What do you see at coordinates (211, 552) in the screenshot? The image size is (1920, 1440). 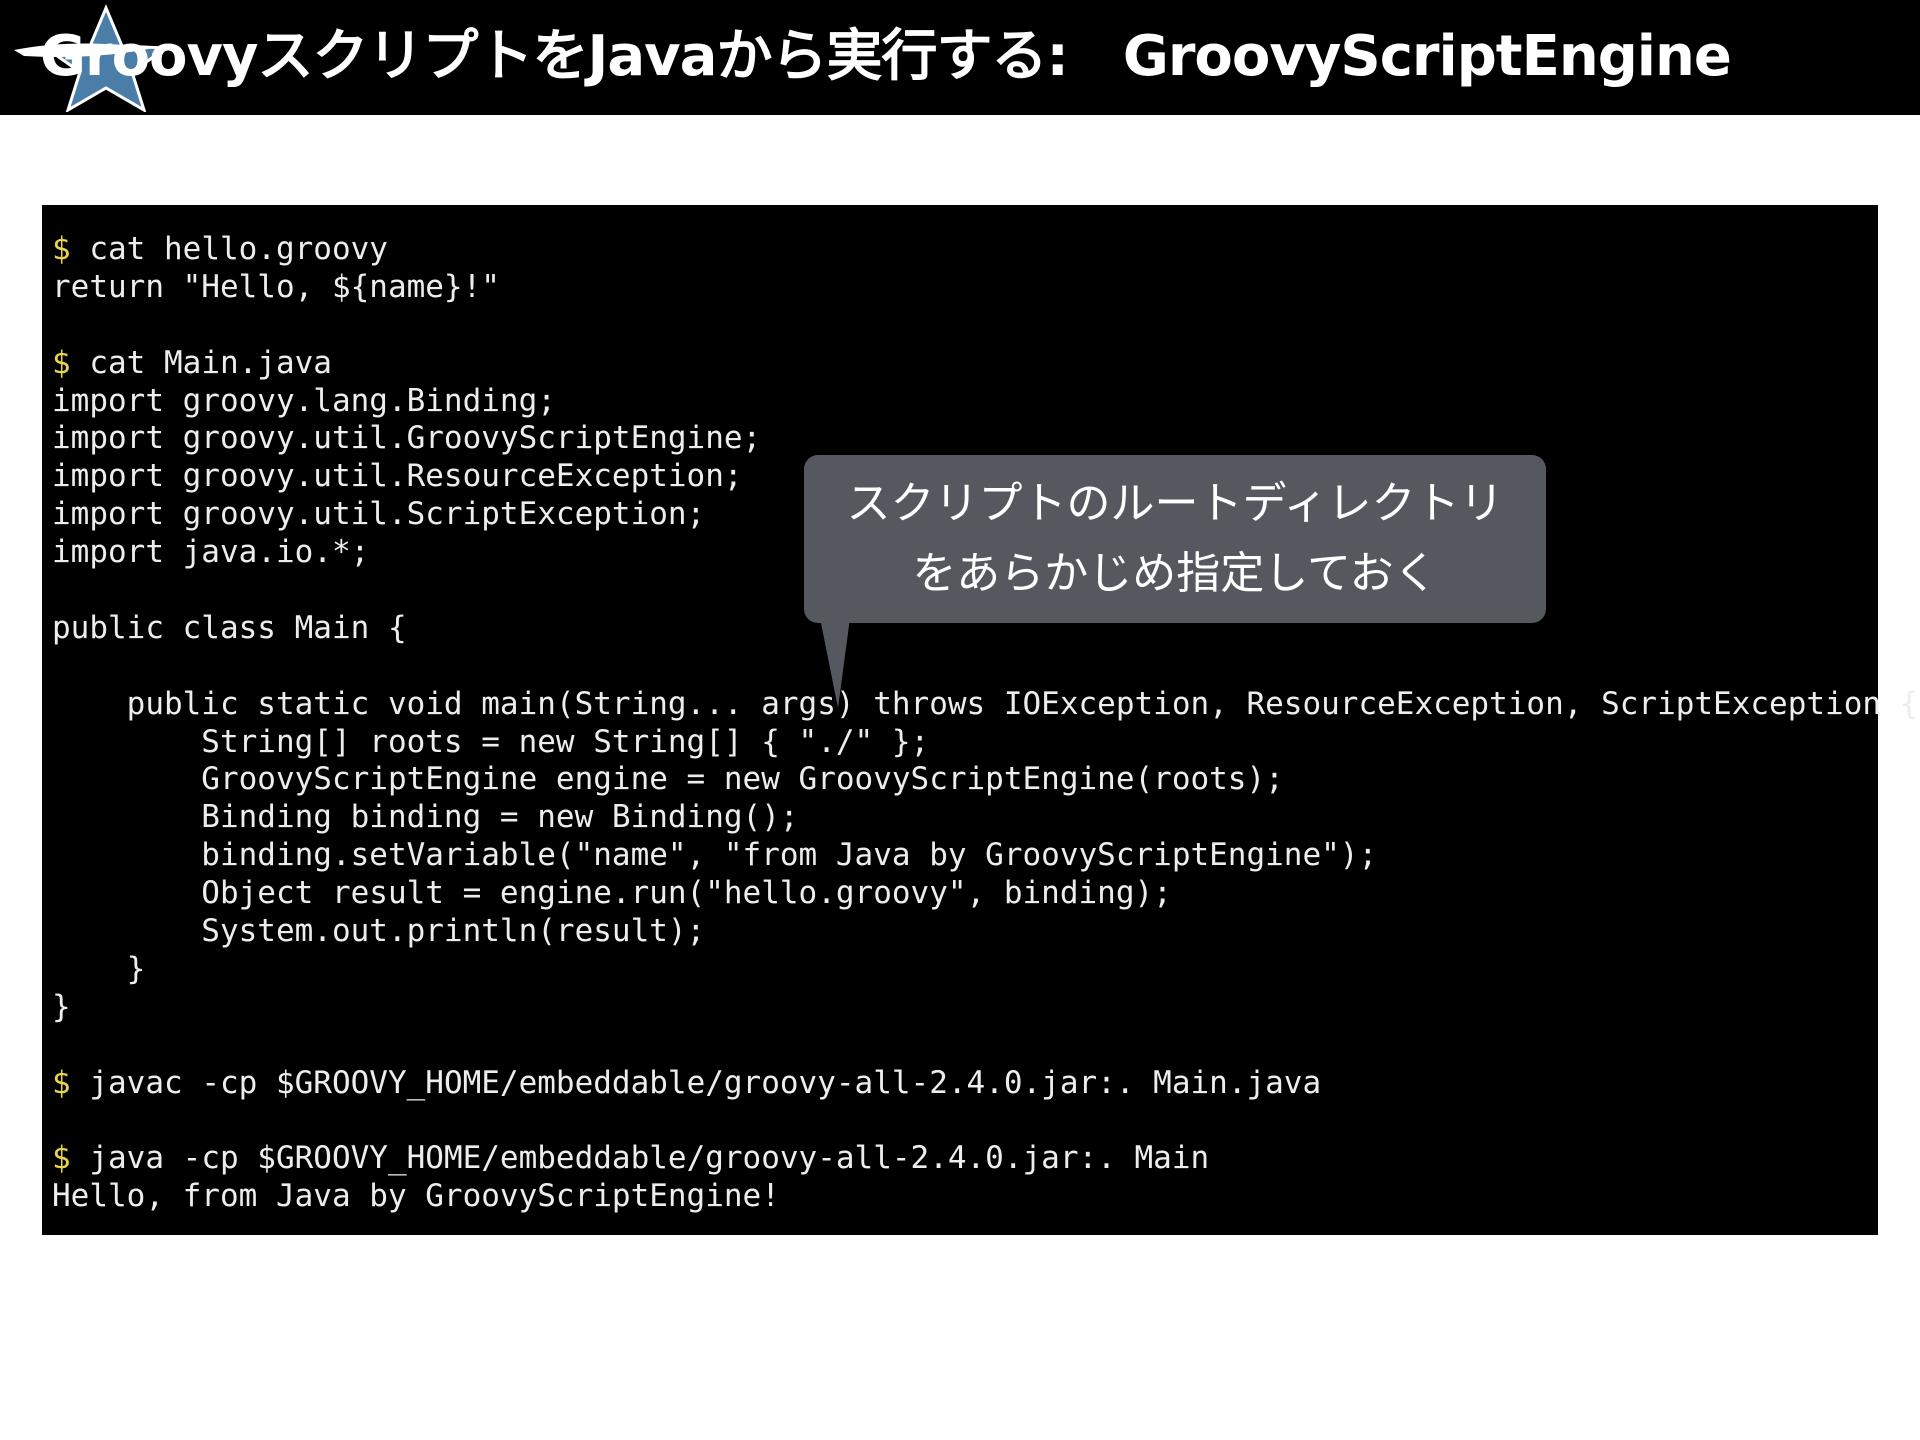 I see `code-text: import java.io.*;` at bounding box center [211, 552].